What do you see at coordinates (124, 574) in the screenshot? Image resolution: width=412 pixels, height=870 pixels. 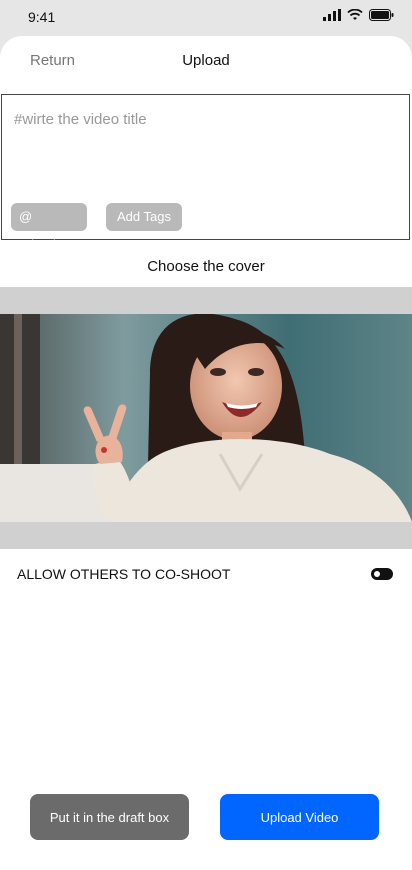 I see `co-shoot-label: ALLOW OTHERS TO CO-SHOOT` at bounding box center [124, 574].